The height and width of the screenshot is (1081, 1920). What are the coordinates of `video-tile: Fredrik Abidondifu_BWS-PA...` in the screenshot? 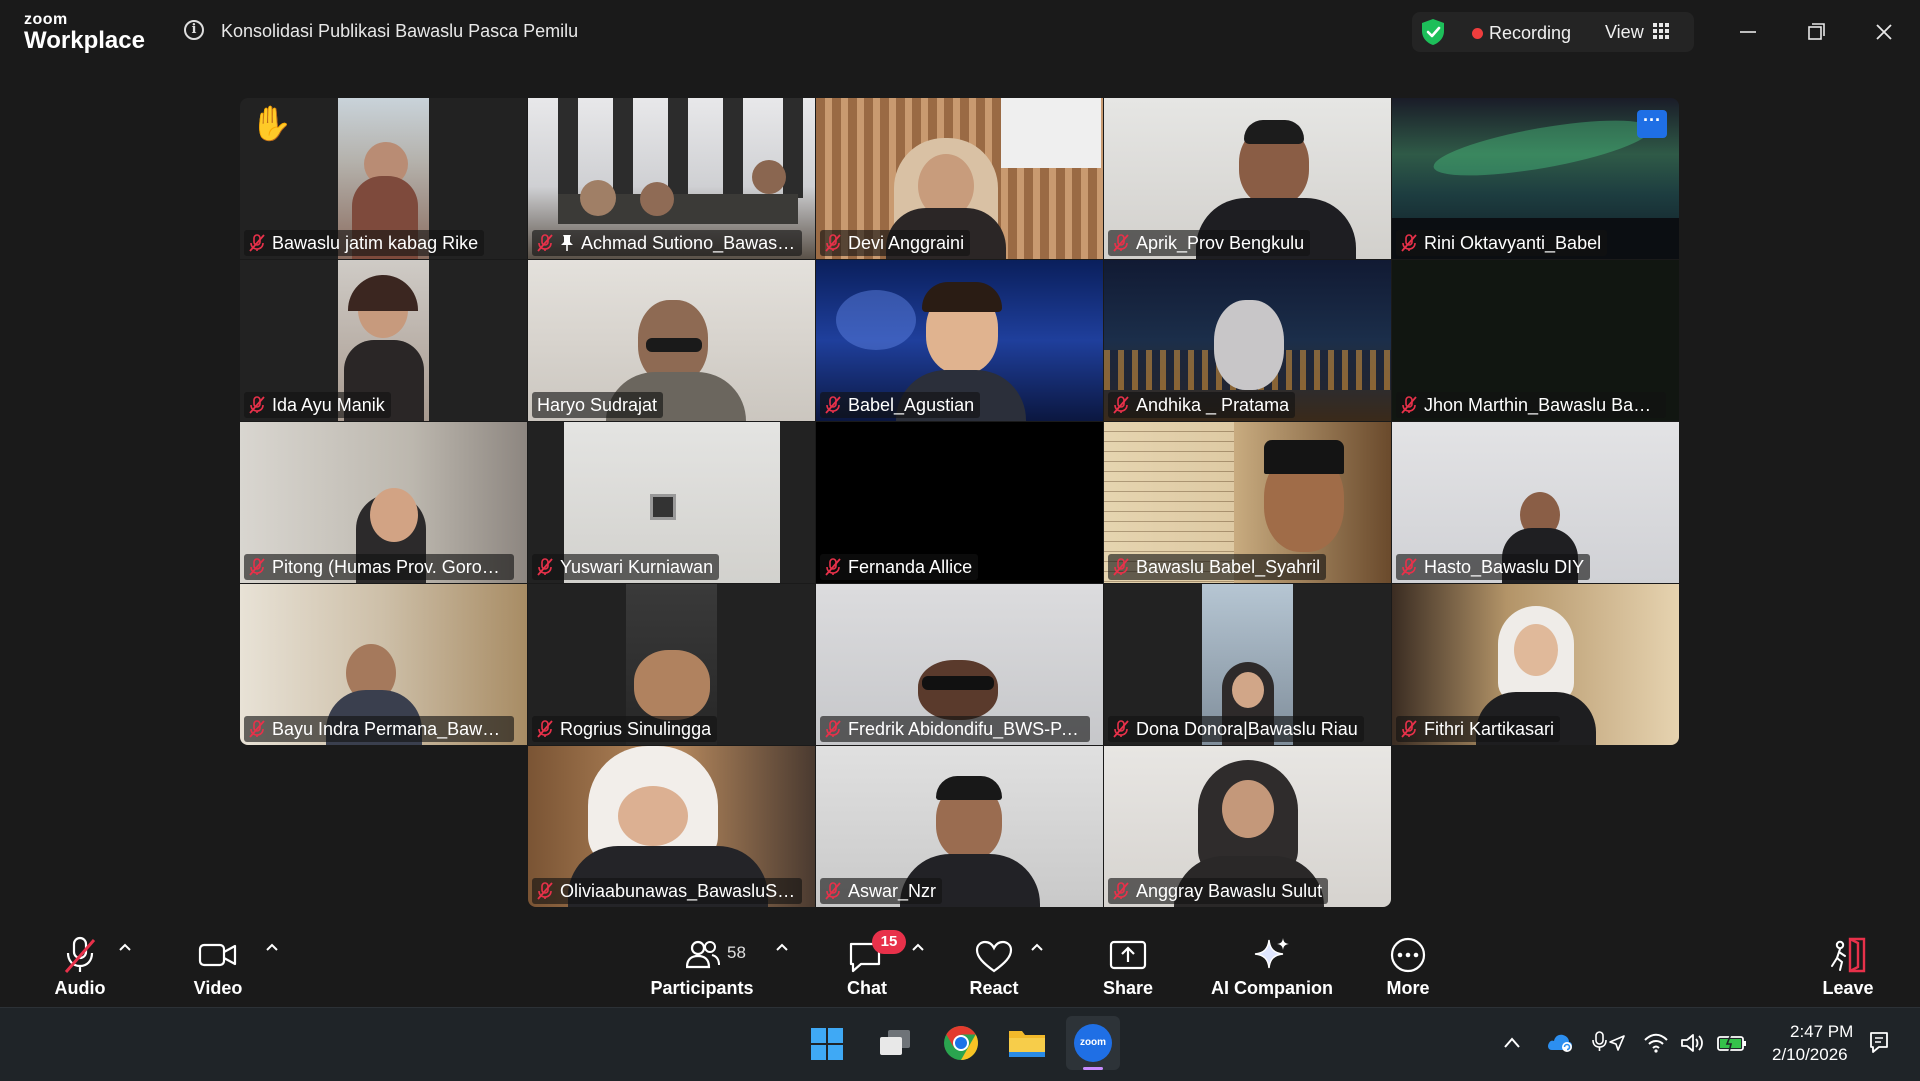 It's located at (959, 664).